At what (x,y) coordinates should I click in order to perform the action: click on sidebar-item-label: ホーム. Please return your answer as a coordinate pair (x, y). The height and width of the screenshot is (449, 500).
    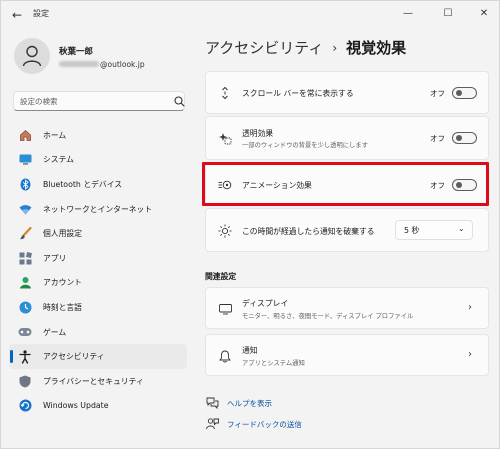
    Looking at the image, I should click on (55, 135).